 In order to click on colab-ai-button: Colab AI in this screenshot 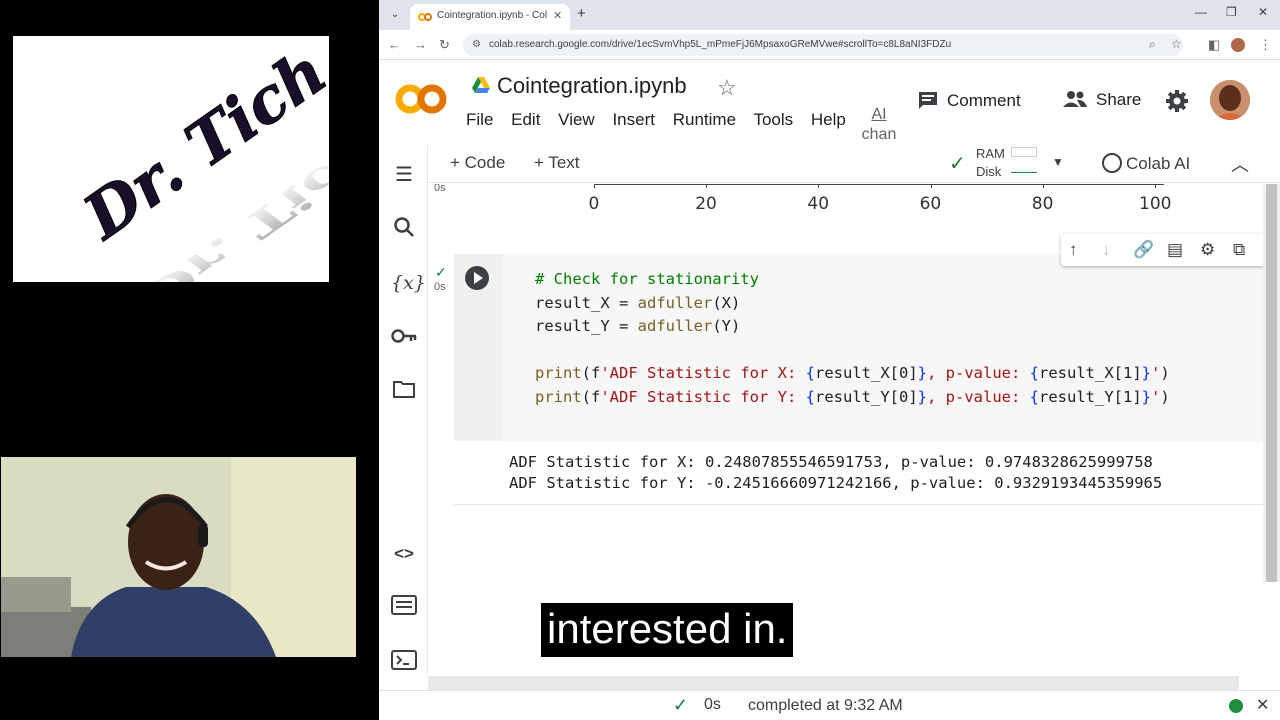, I will do `click(1146, 163)`.